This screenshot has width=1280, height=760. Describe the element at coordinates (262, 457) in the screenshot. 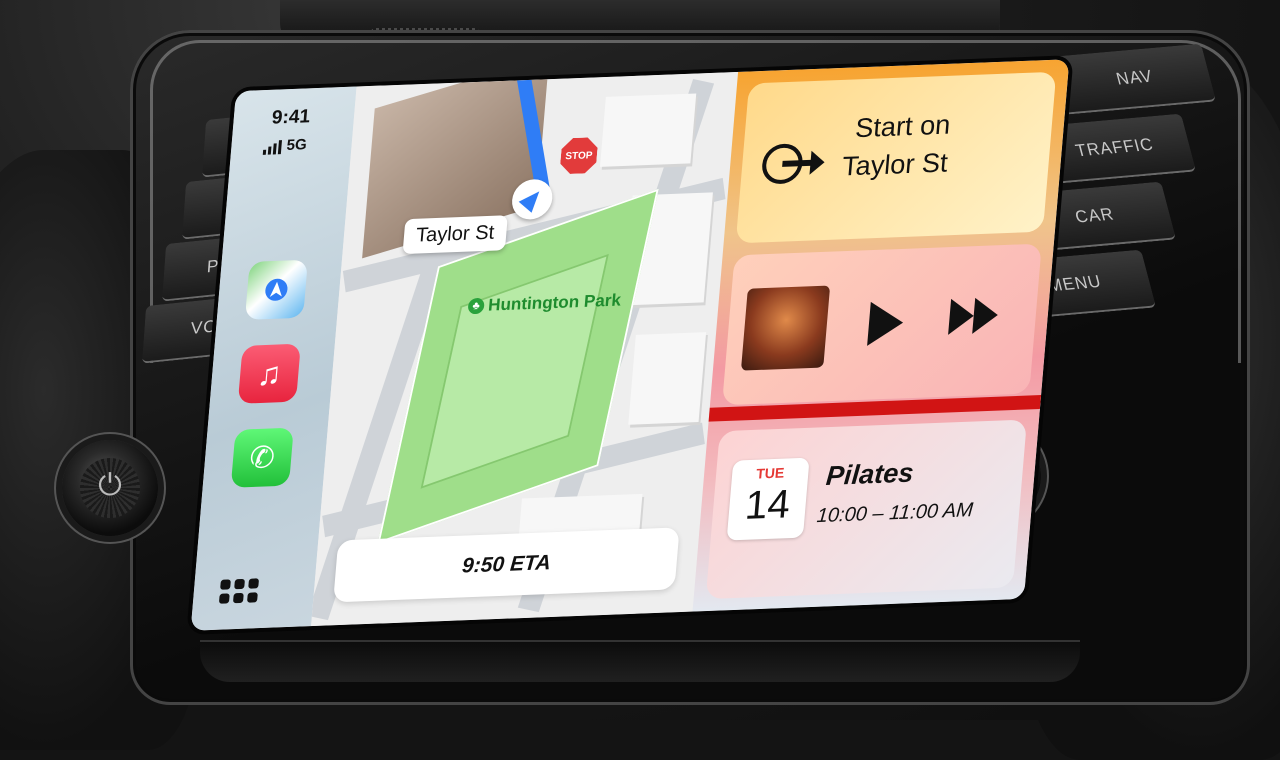

I see `phone-icon: ✆` at that location.